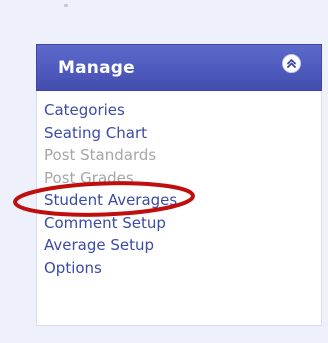 The width and height of the screenshot is (328, 343). Describe the element at coordinates (89, 177) in the screenshot. I see `menu-item-post-grades: Post Grades` at that location.